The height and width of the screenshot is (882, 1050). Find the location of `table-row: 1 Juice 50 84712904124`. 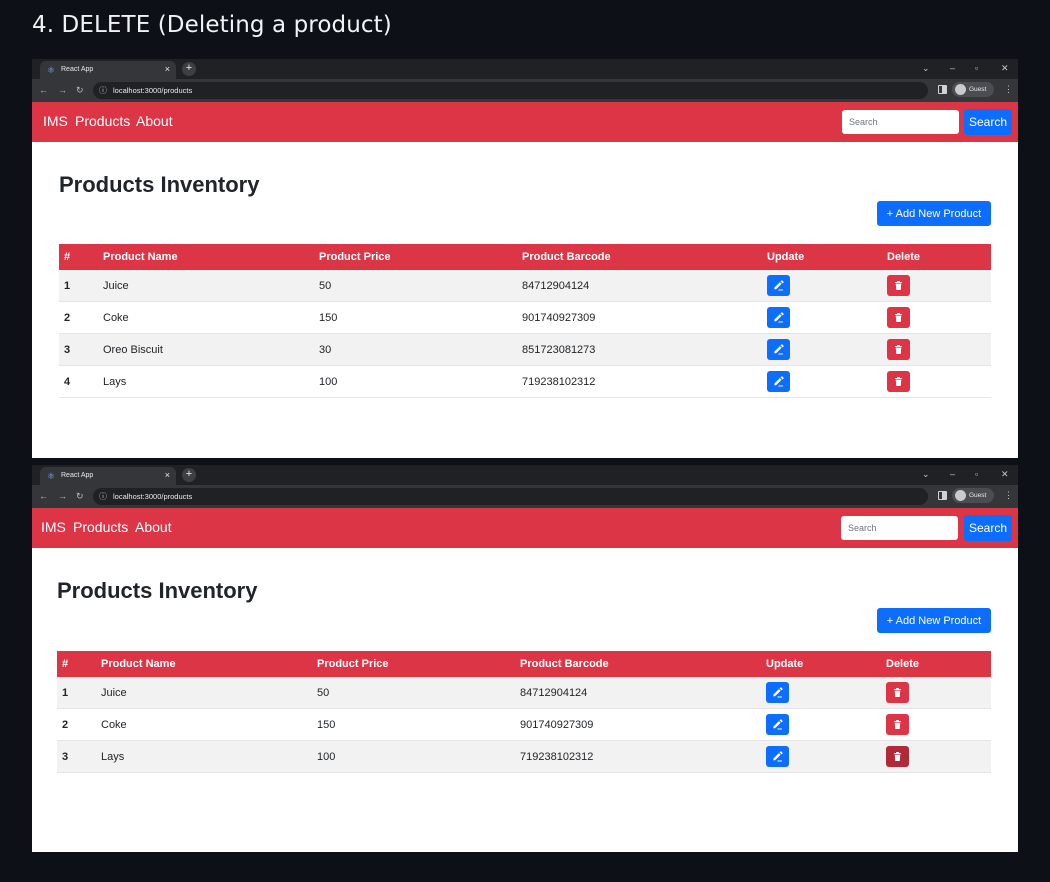

table-row: 1 Juice 50 84712904124 is located at coordinates (525, 286).